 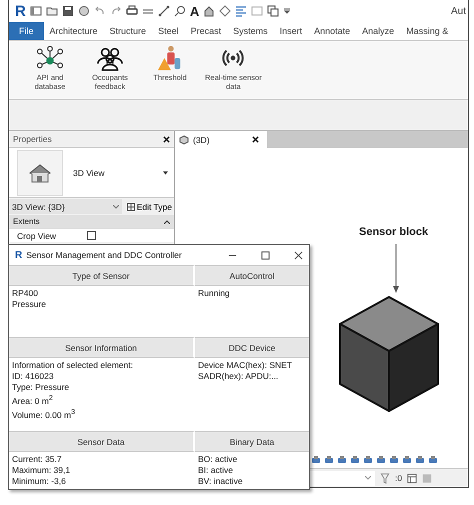 What do you see at coordinates (458, 11) in the screenshot?
I see `window-title: Aut` at bounding box center [458, 11].